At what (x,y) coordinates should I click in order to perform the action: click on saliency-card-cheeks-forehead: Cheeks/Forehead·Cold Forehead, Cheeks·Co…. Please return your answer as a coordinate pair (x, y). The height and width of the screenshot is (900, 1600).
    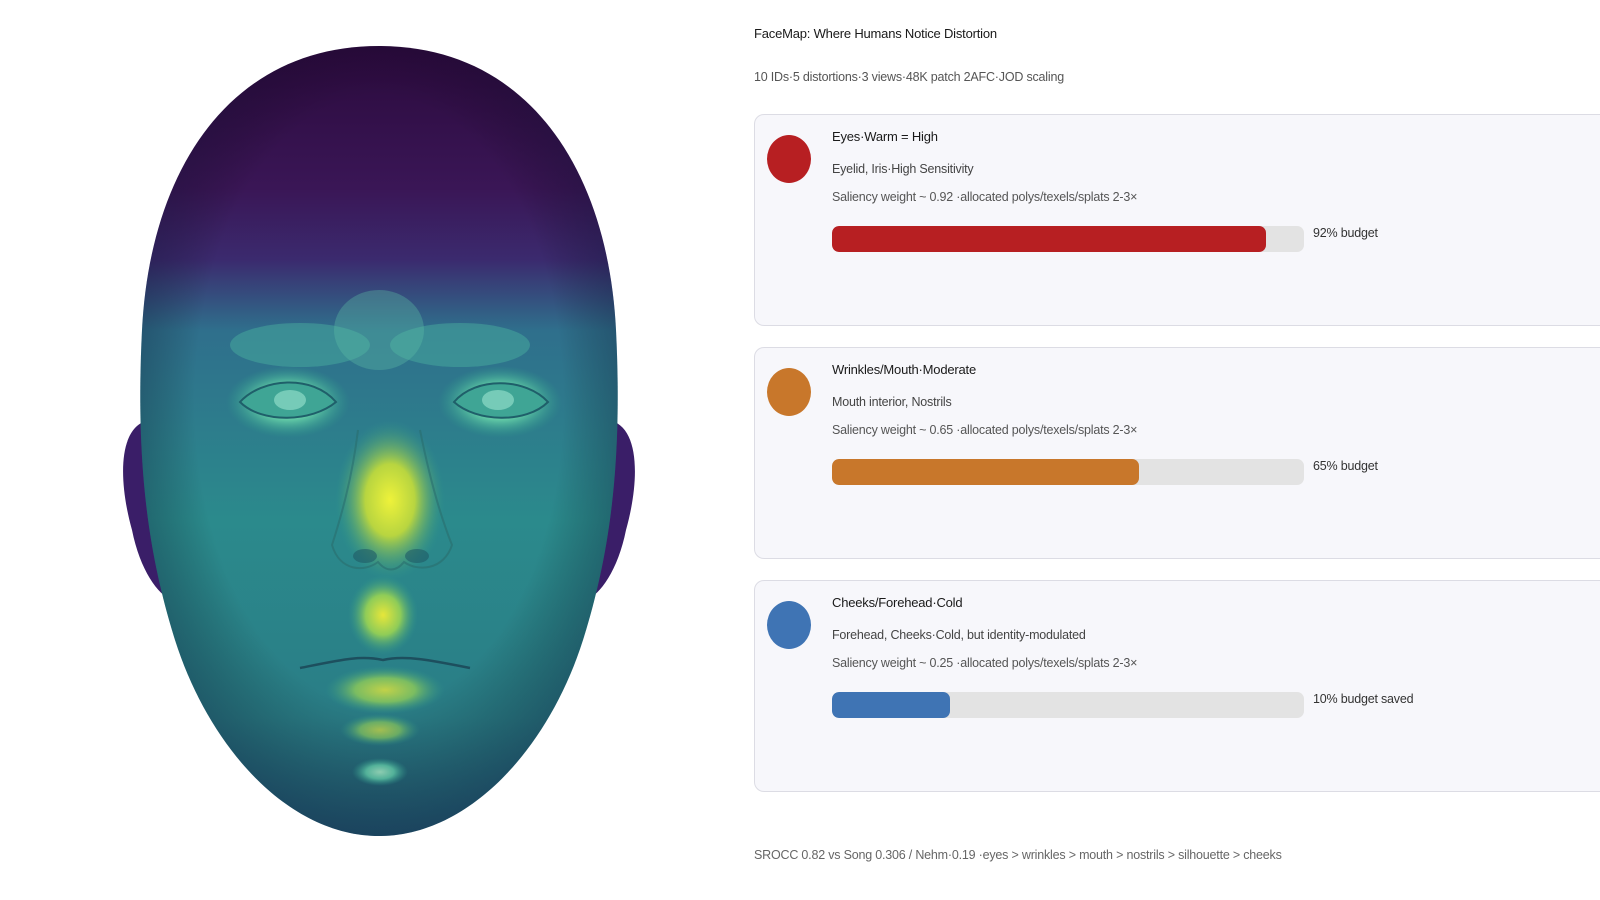
    Looking at the image, I should click on (1177, 686).